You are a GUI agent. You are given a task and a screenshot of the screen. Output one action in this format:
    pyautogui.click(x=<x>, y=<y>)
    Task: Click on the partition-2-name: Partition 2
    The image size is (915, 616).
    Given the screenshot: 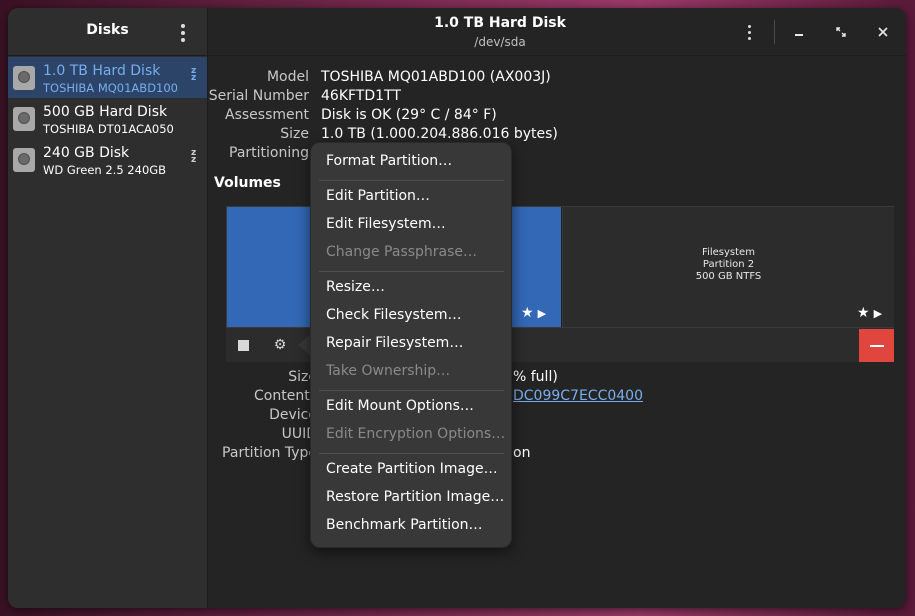 What is the action you would take?
    pyautogui.click(x=728, y=264)
    